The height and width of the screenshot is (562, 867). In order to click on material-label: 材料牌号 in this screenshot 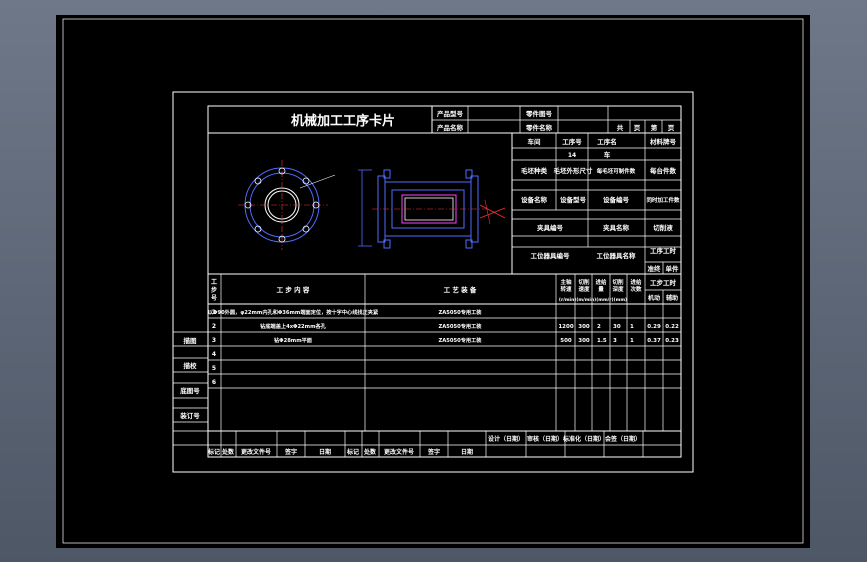, I will do `click(663, 141)`.